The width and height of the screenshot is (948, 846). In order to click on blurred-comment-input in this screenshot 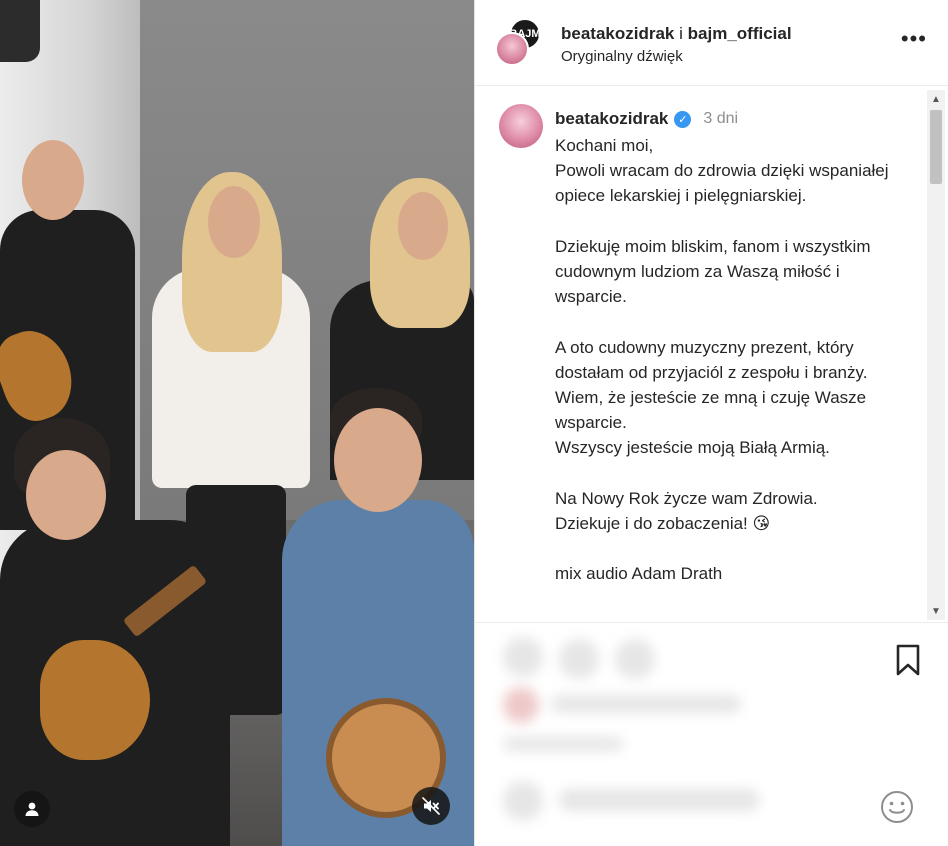, I will do `click(659, 800)`.